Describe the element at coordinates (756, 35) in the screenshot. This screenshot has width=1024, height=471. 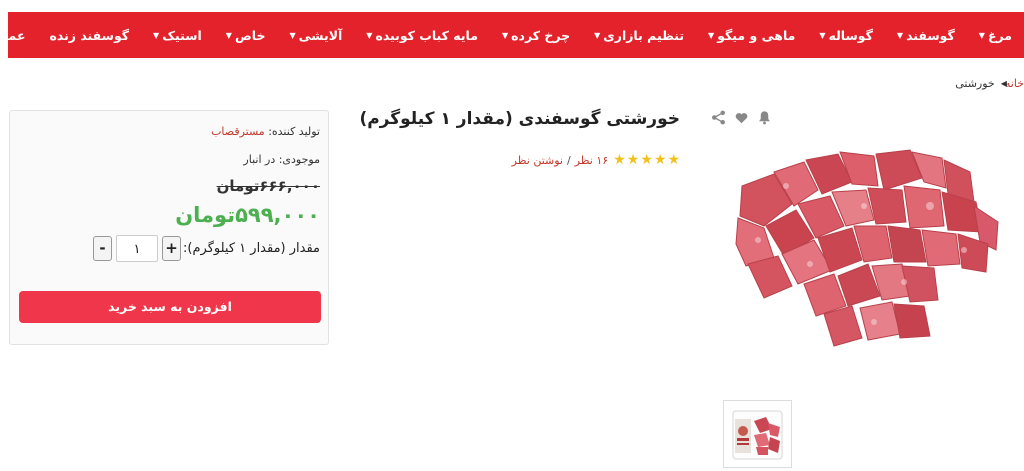
I see `nav-label: ماهی و میگو` at that location.